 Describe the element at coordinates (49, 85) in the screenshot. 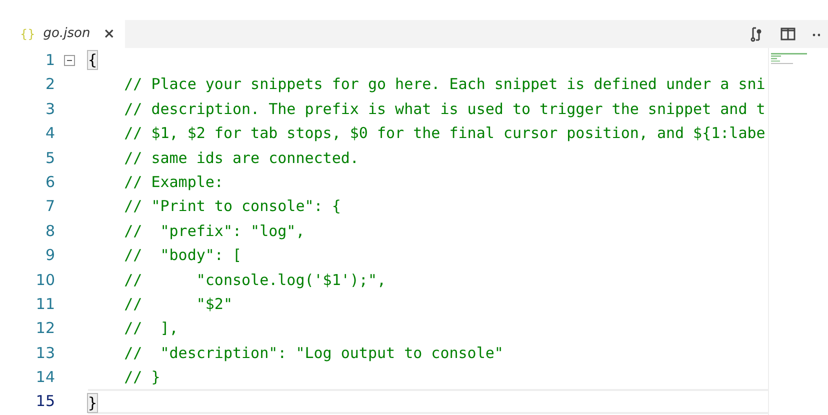

I see `line-number: 2` at that location.